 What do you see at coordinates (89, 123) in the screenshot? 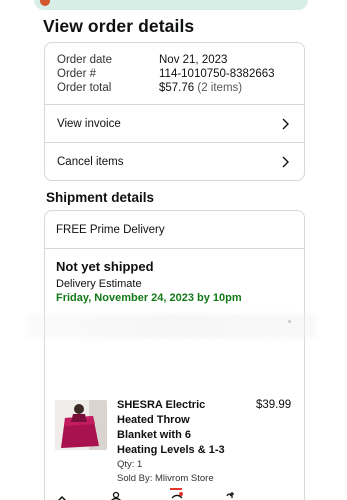
I see `view-invoice-label: View invoice` at bounding box center [89, 123].